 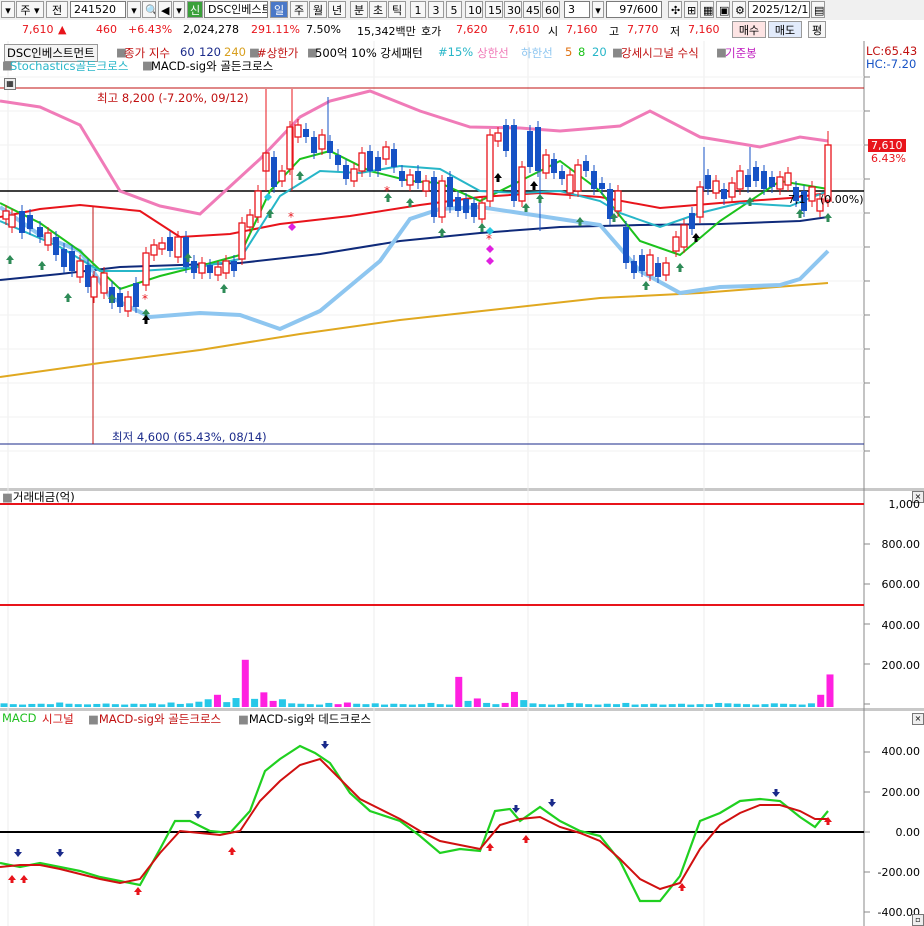 I want to click on legend-stochastics: Stochastics골든크로스, so click(x=69, y=66).